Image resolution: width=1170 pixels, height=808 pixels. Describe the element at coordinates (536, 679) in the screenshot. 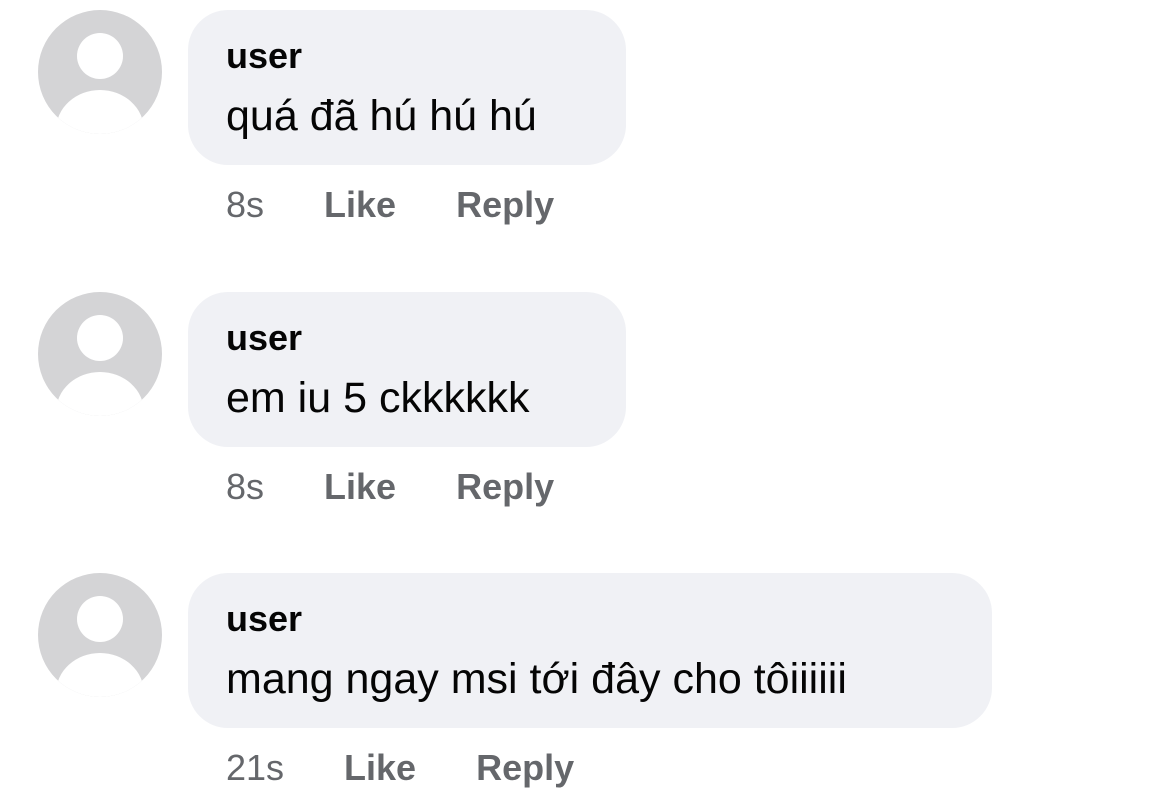

I see `comment-text: mang ngay msi tới đây cho tôiiiiii` at that location.